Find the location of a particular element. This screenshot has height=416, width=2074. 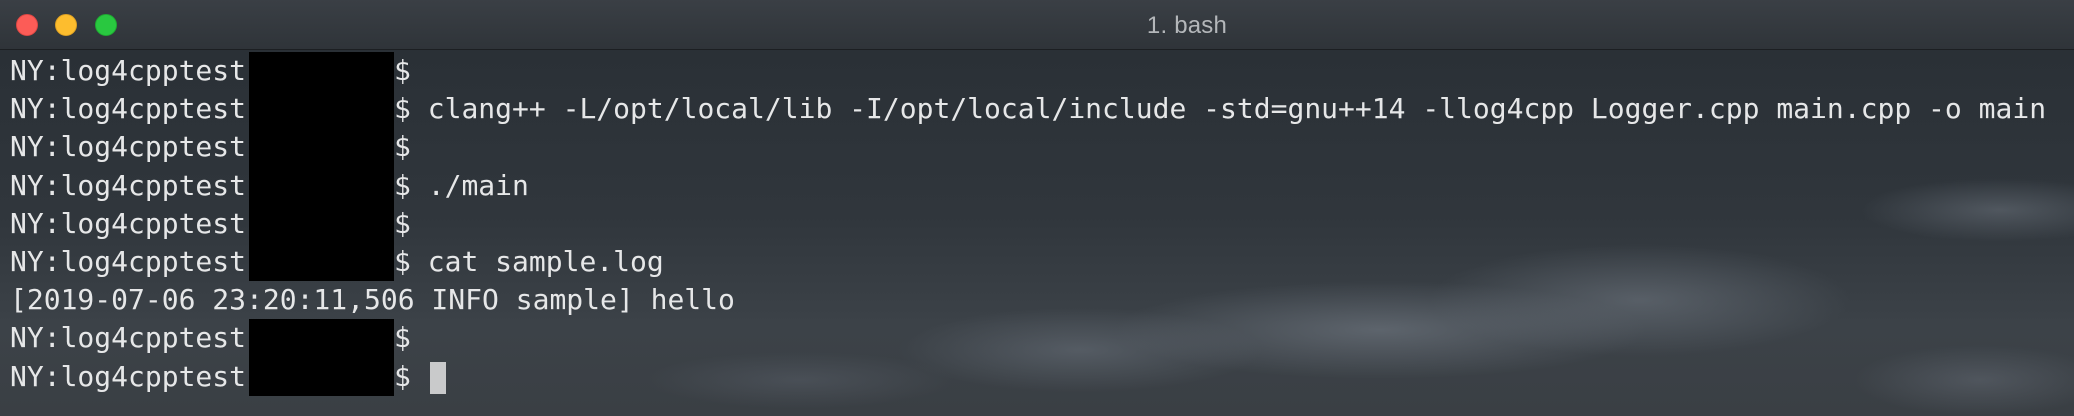

title-bar: 1. bash is located at coordinates (1037, 25).